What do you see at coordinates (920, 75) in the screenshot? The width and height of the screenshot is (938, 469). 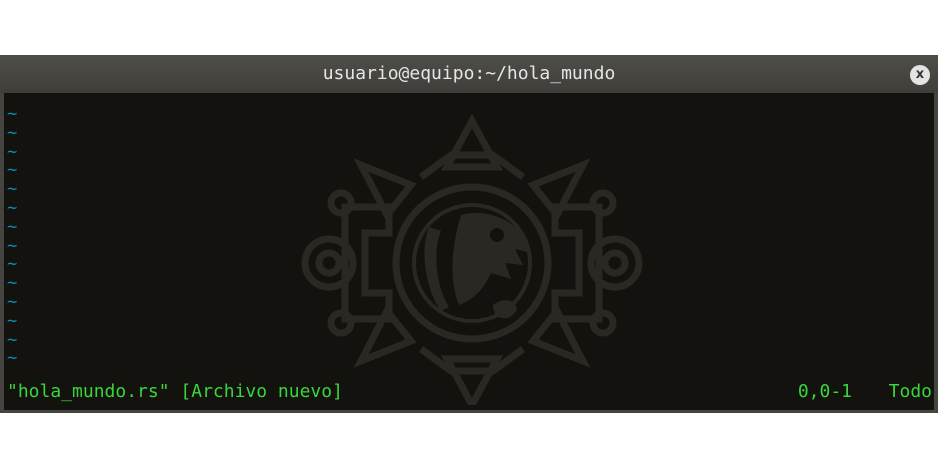 I see `close-icon: x` at bounding box center [920, 75].